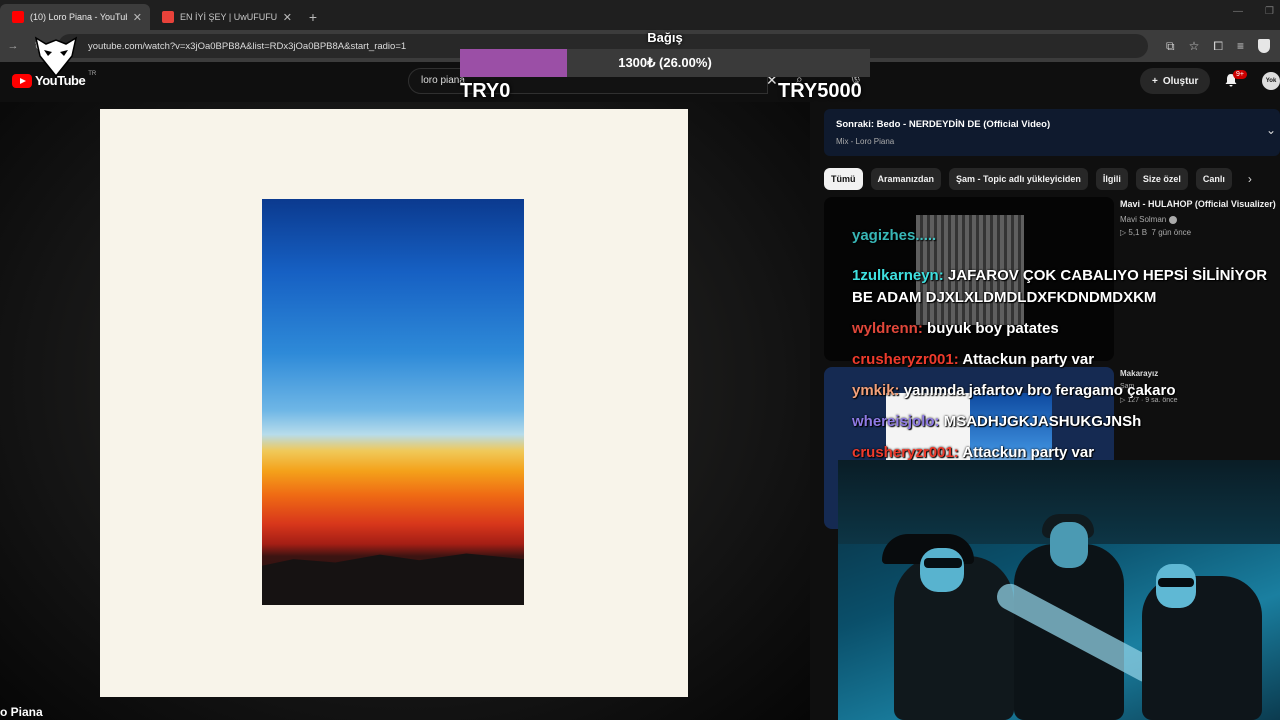 The width and height of the screenshot is (1280, 720). I want to click on youtube-play-icon, so click(22, 80).